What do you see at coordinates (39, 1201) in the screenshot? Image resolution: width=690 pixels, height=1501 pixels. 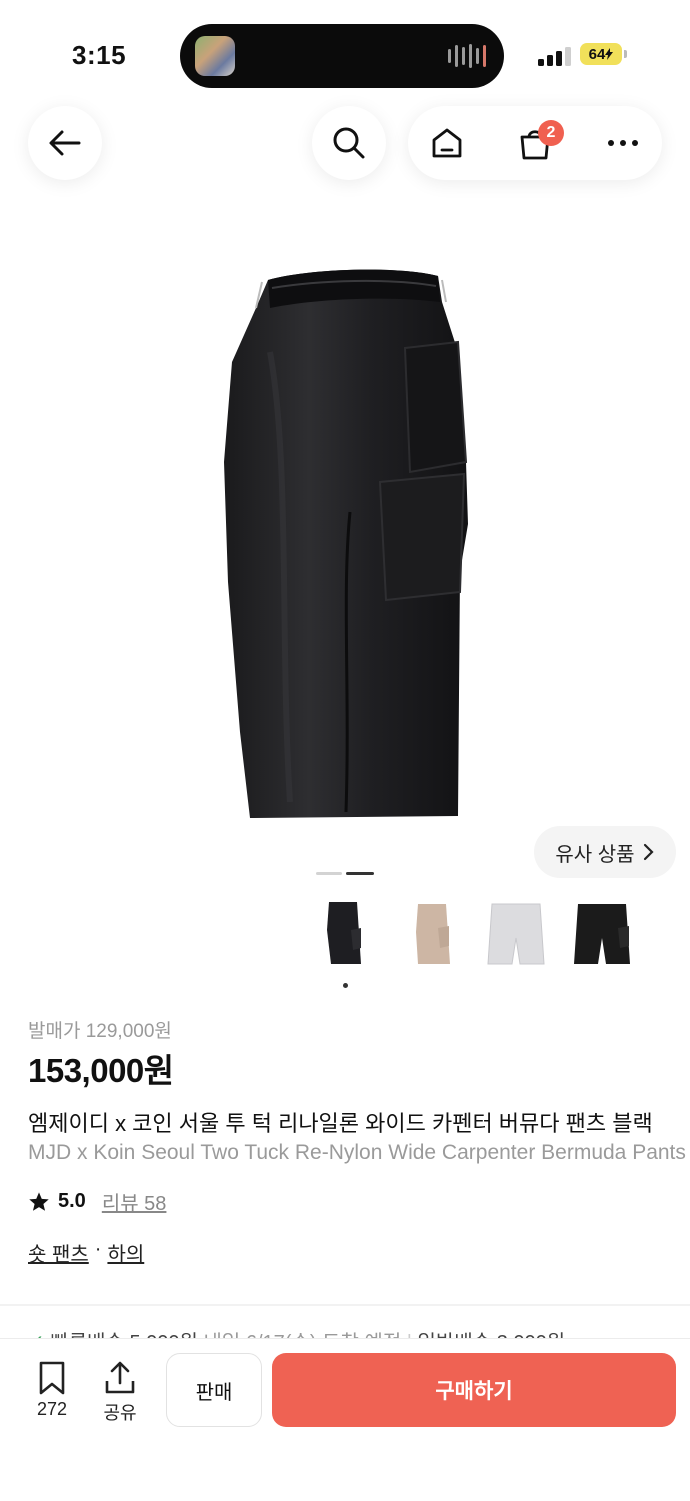 I see `star-icon` at bounding box center [39, 1201].